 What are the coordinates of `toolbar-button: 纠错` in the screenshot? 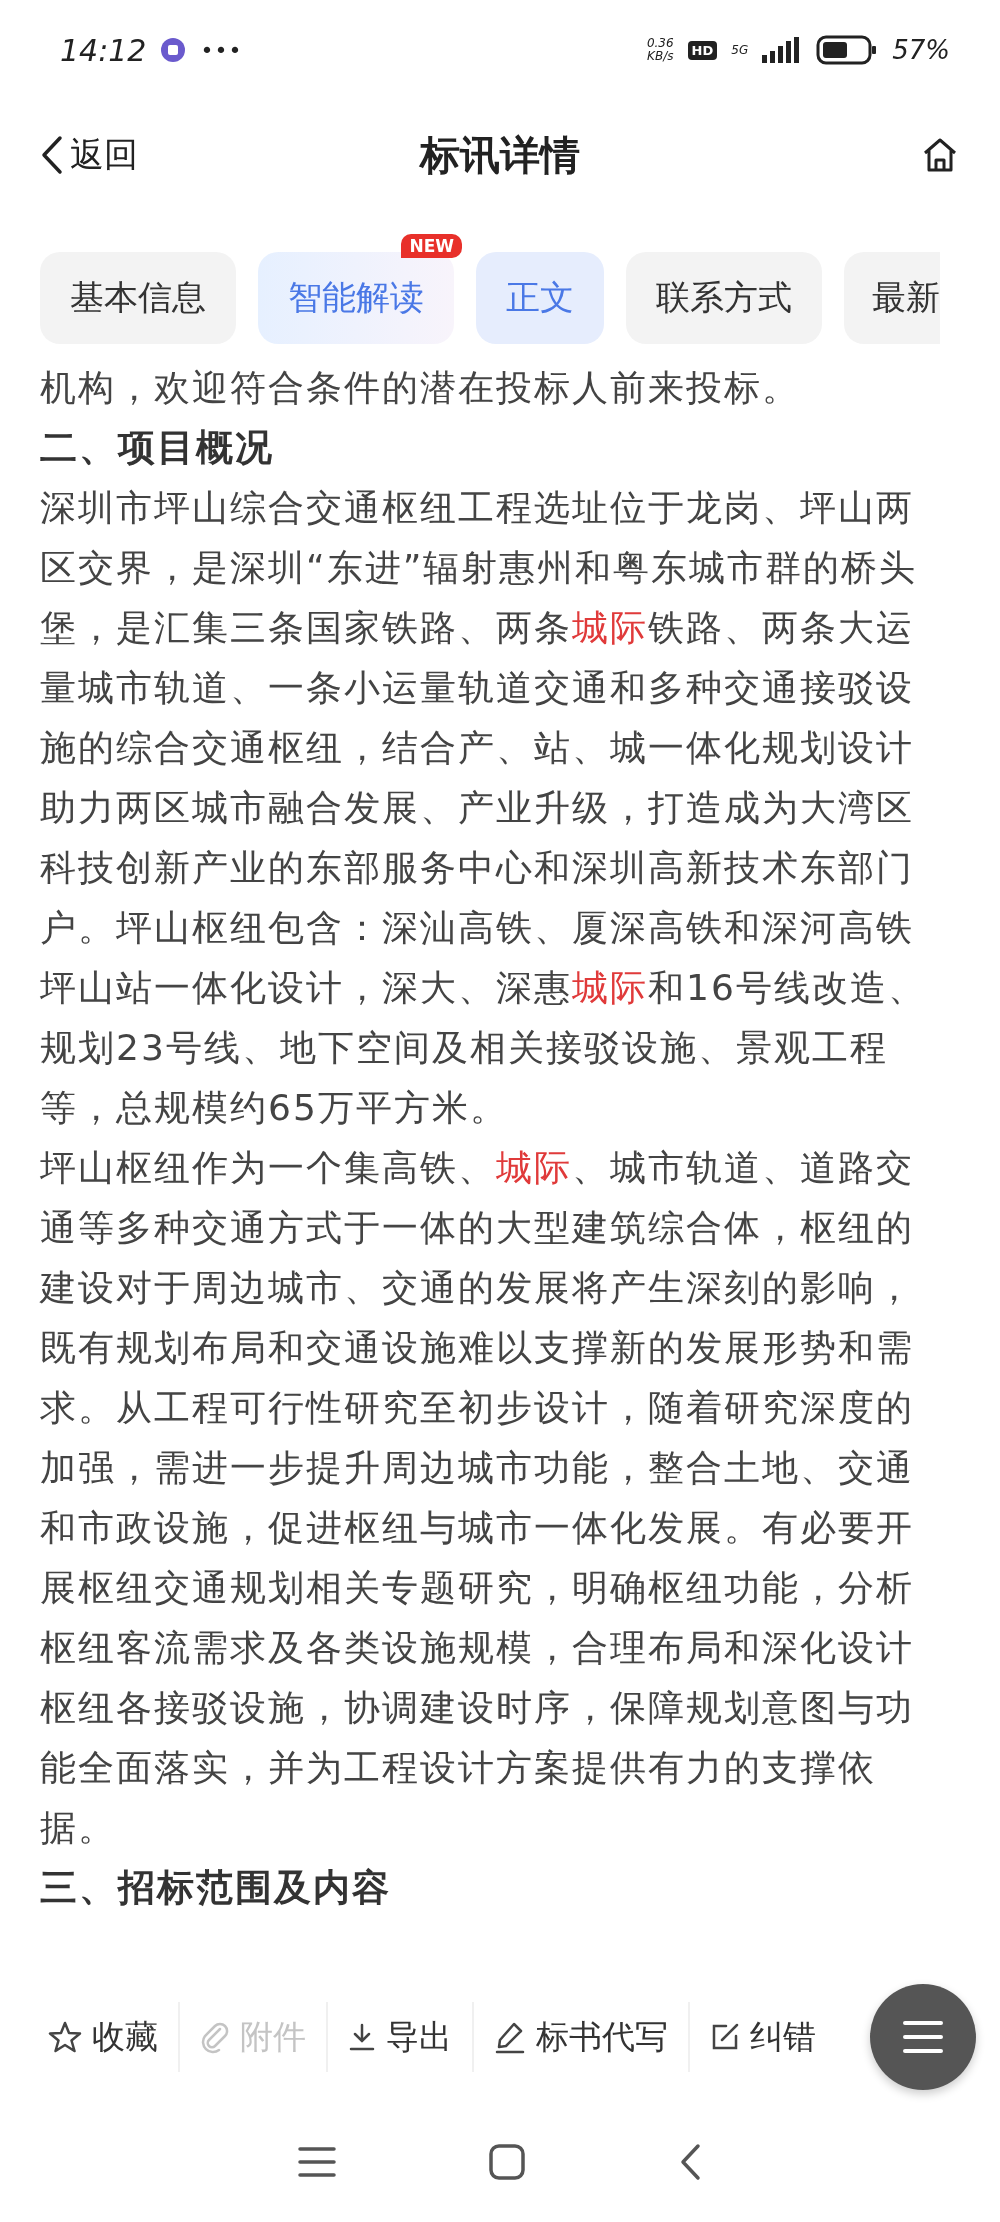 It's located at (763, 2037).